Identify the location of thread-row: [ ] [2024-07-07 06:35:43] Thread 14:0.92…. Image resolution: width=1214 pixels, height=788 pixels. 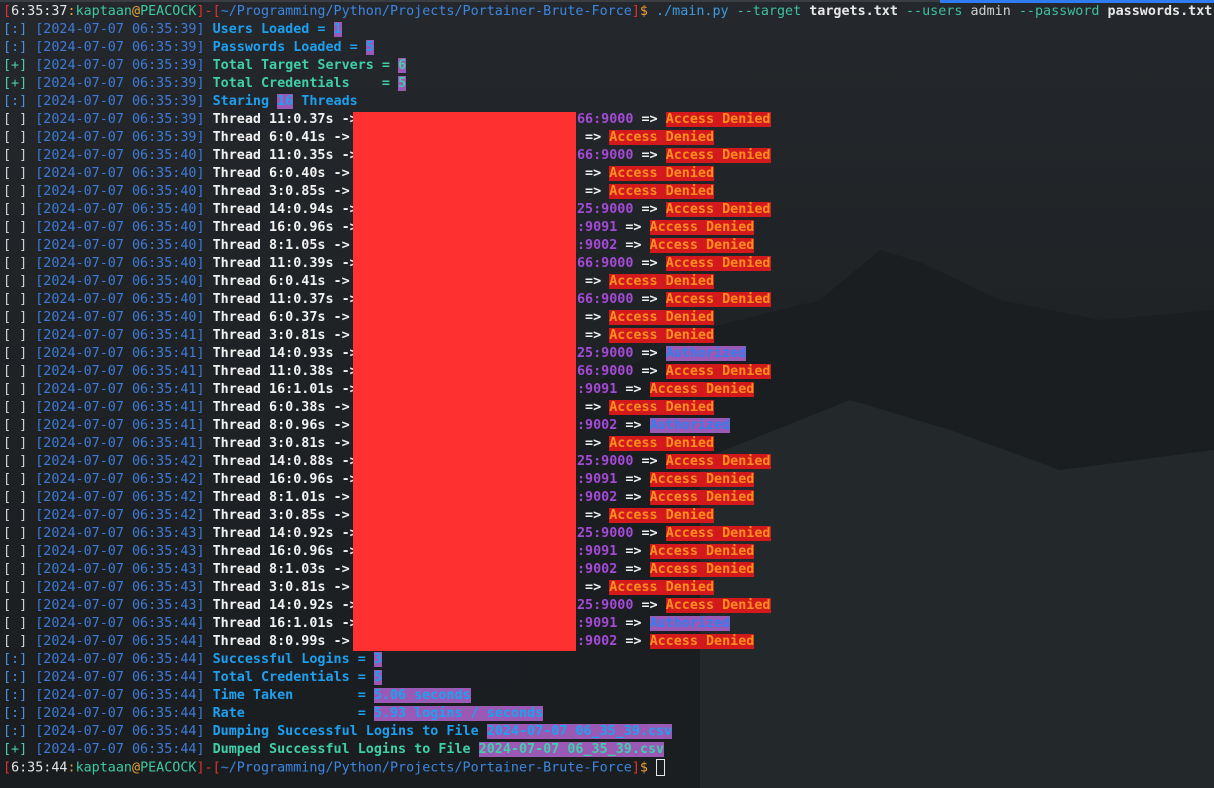
(607, 534).